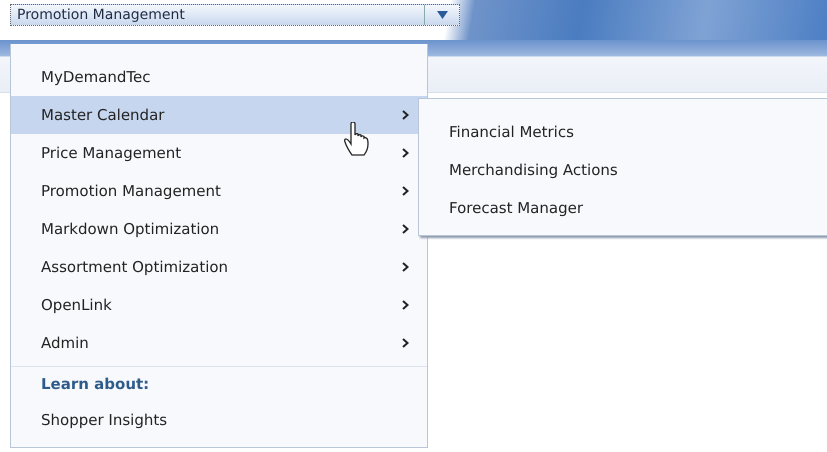  What do you see at coordinates (219, 267) in the screenshot?
I see `menu-item: Assortment Optimization` at bounding box center [219, 267].